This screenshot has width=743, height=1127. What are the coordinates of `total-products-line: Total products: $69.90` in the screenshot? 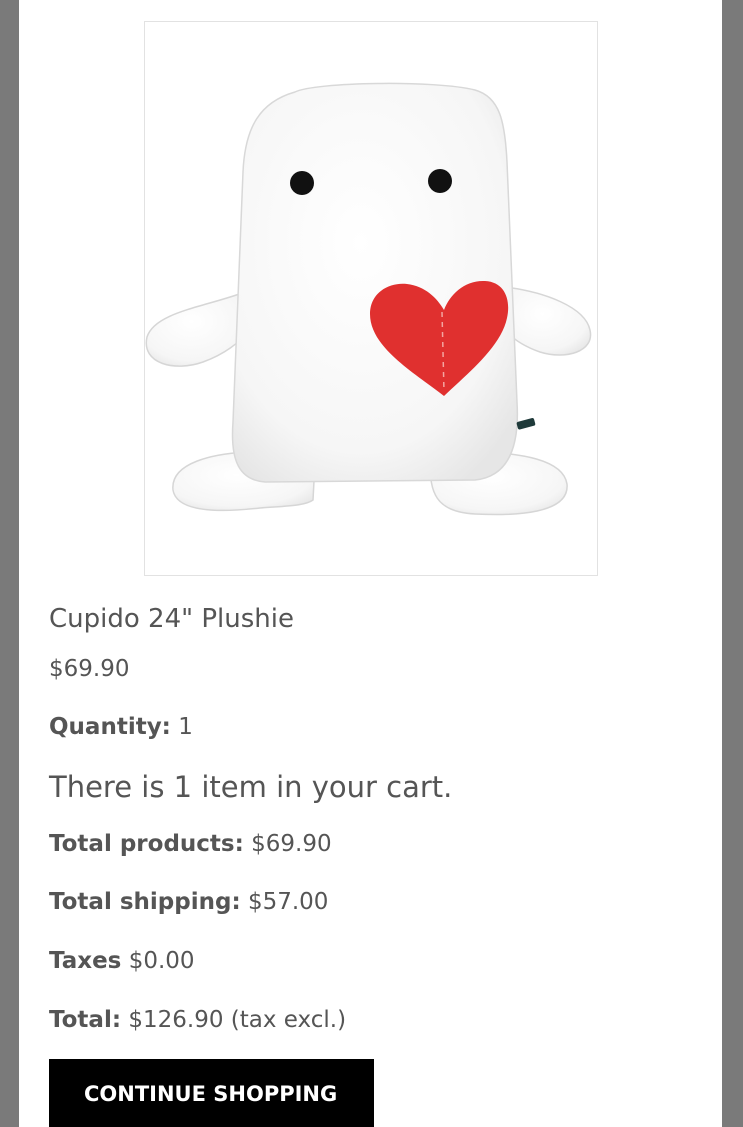 It's located at (190, 844).